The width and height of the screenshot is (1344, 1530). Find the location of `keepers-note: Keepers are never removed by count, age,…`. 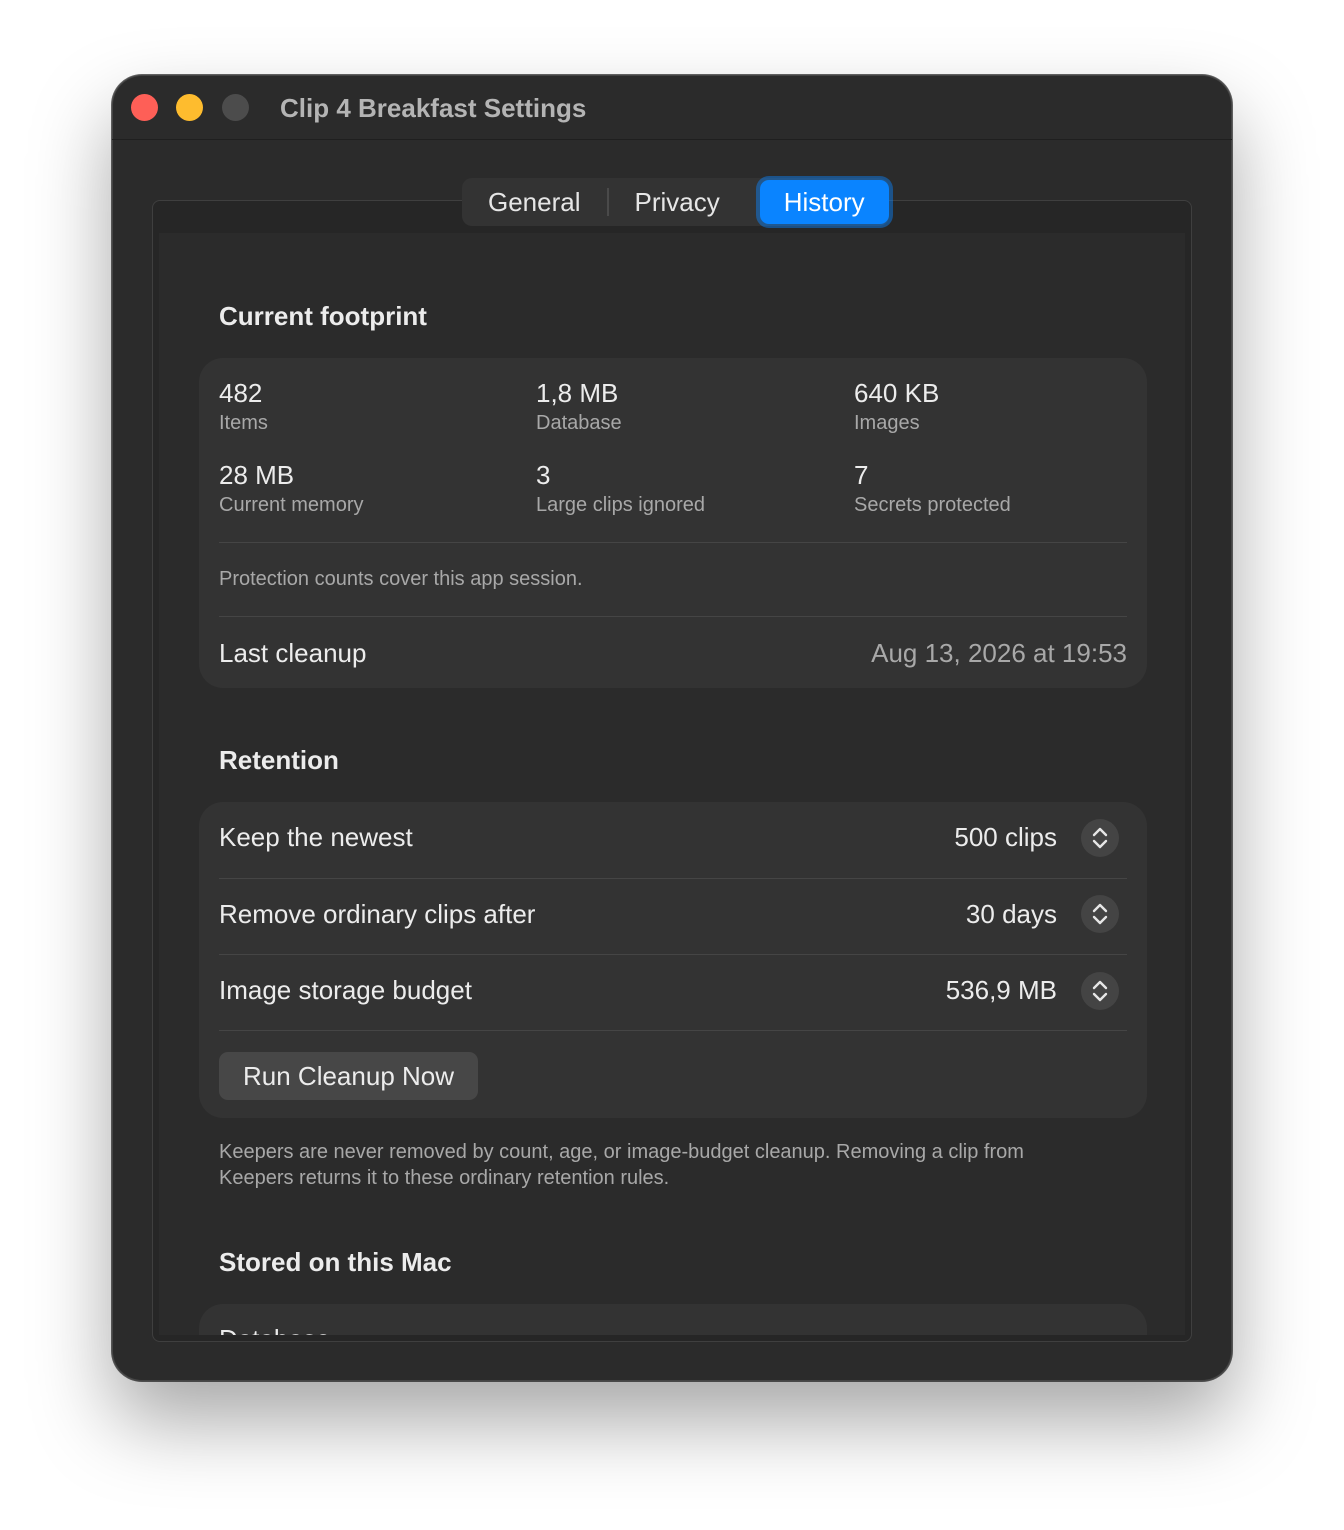

keepers-note: Keepers are never removed by count, age,… is located at coordinates (621, 1165).